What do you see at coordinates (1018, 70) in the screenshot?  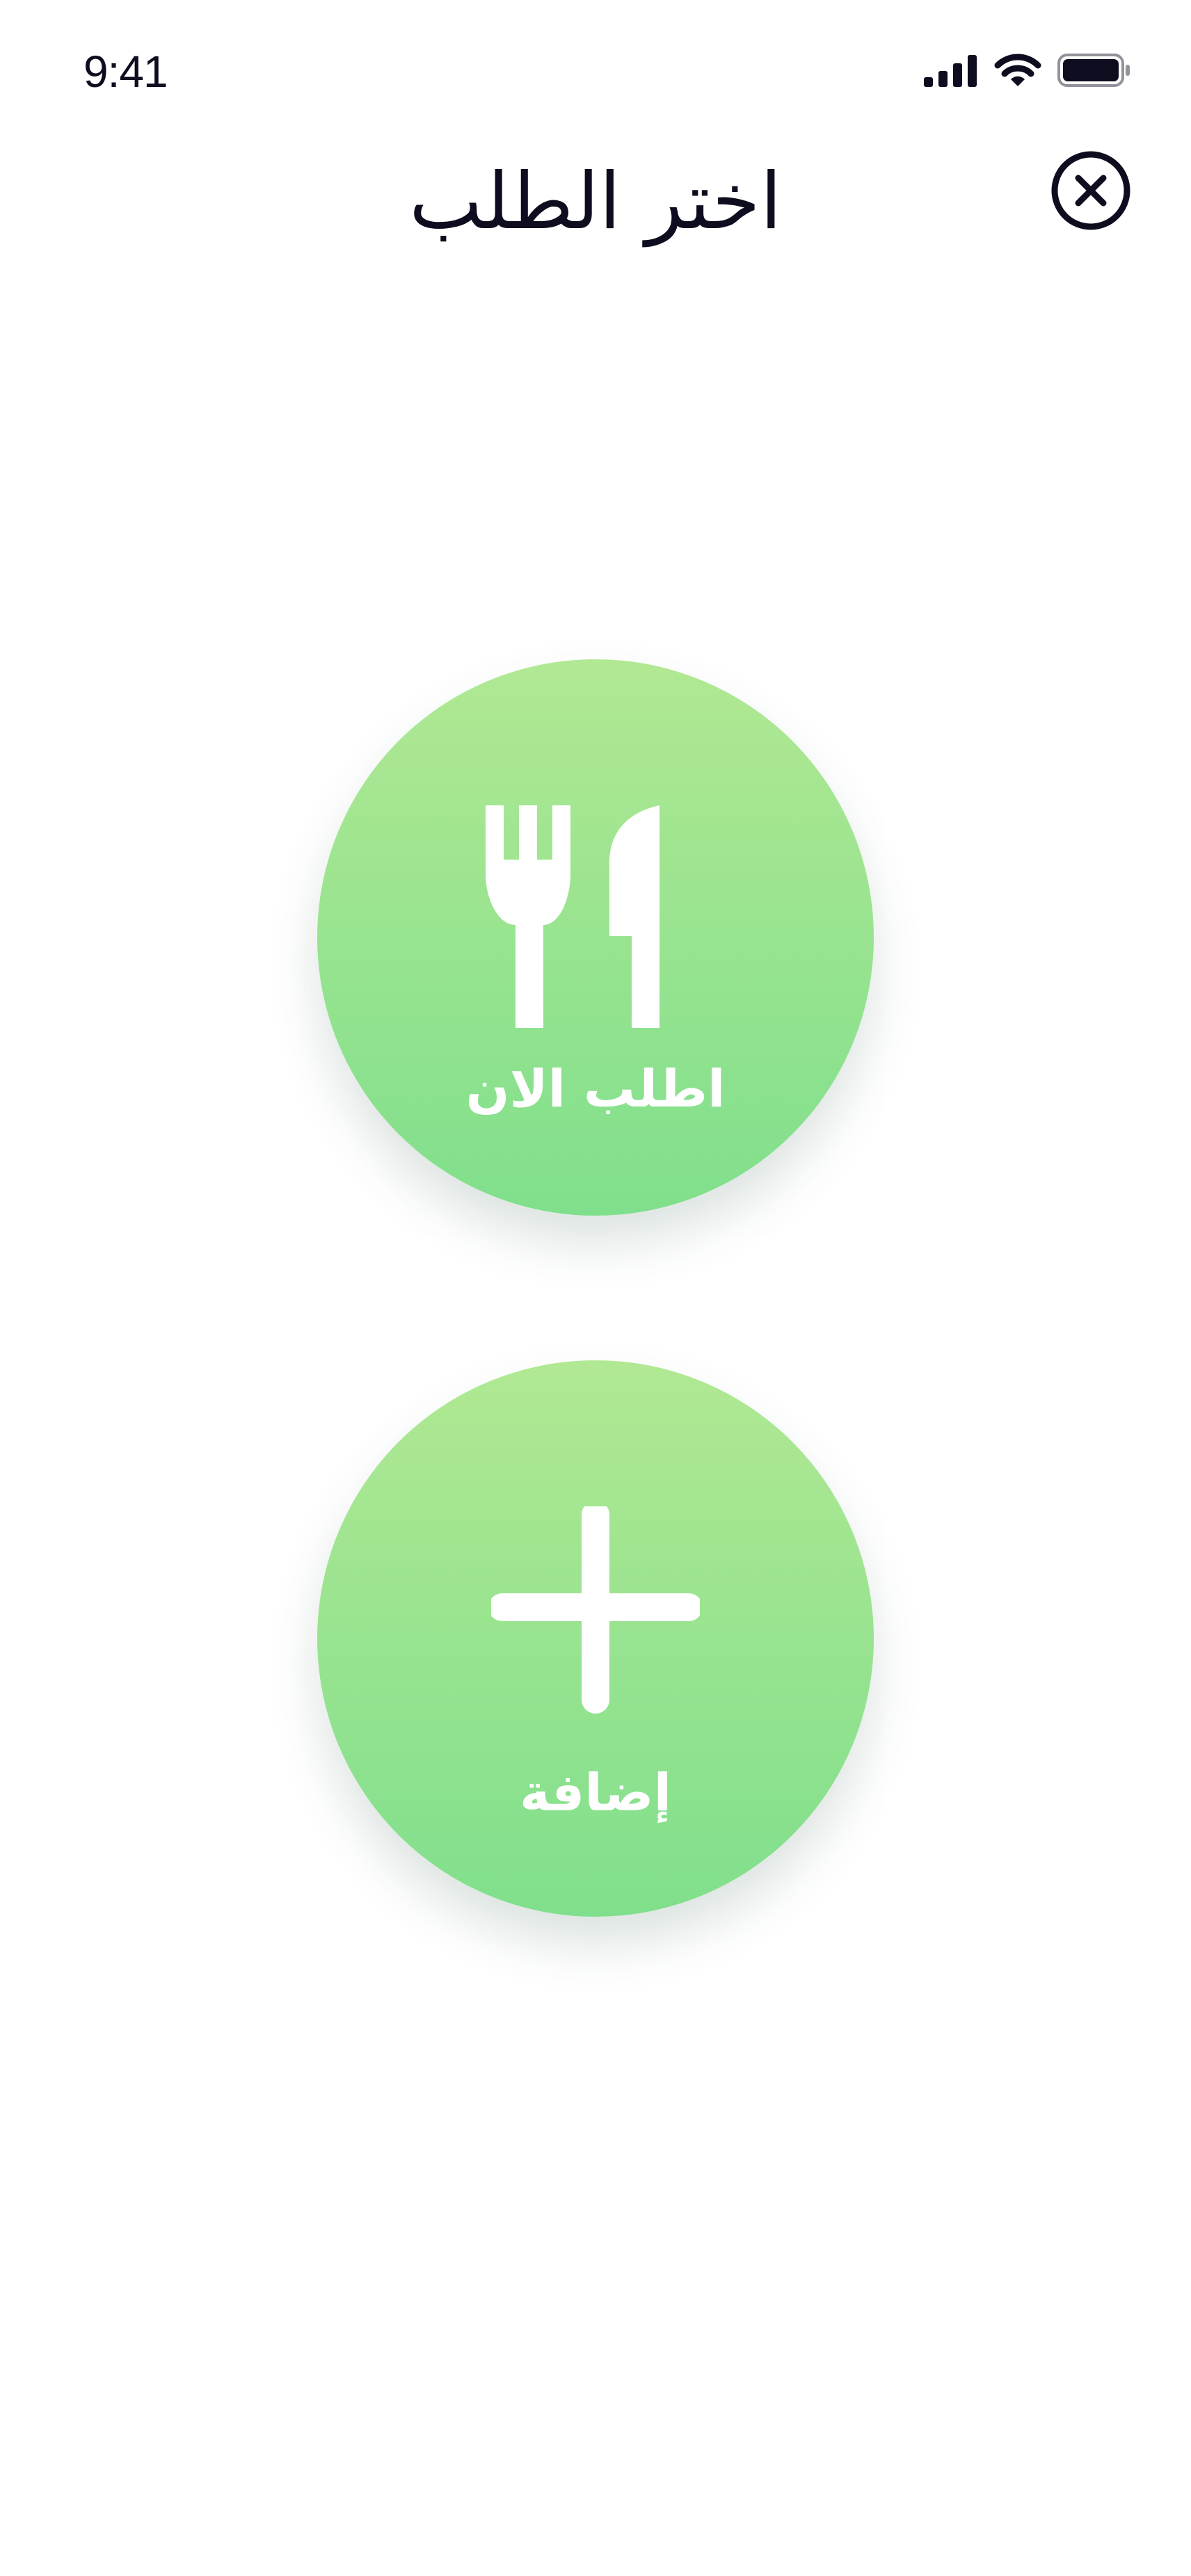 I see `wifi-icon` at bounding box center [1018, 70].